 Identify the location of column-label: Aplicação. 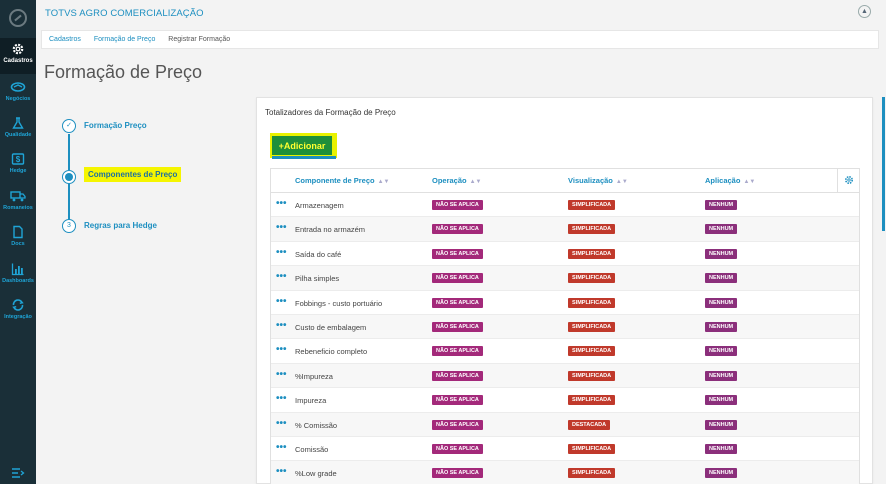
(723, 180).